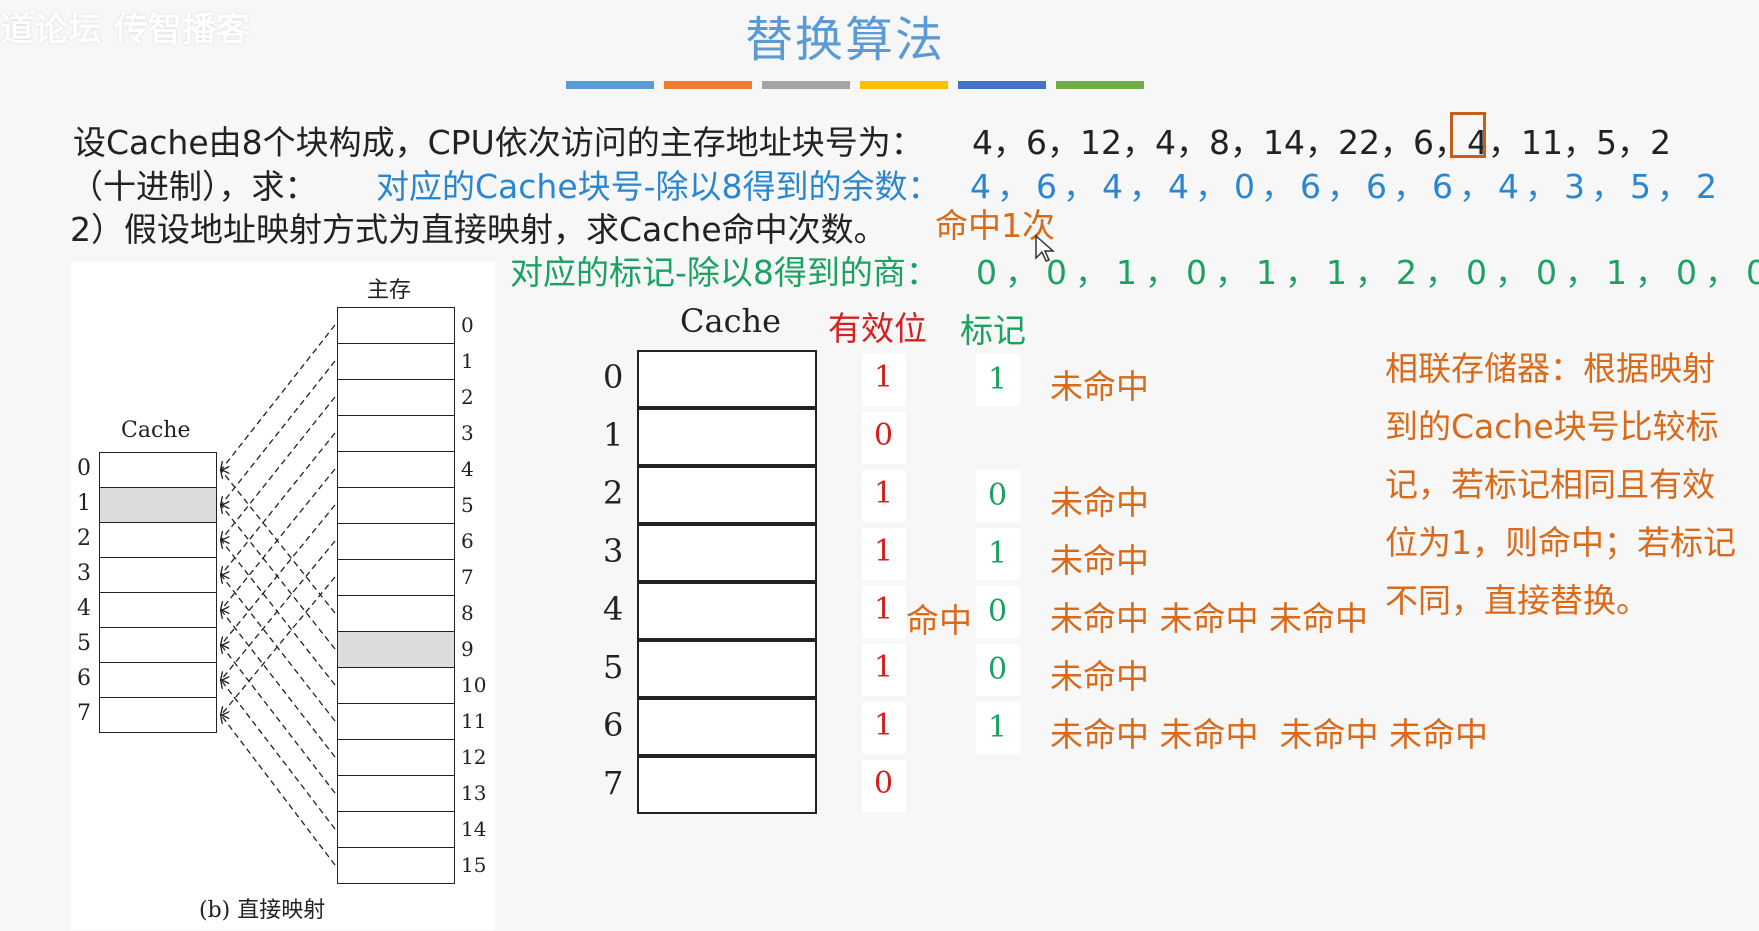  I want to click on quotient-sequence: 0，0，1，0，1，1，2，0，0，1，0，0, so click(1367, 270).